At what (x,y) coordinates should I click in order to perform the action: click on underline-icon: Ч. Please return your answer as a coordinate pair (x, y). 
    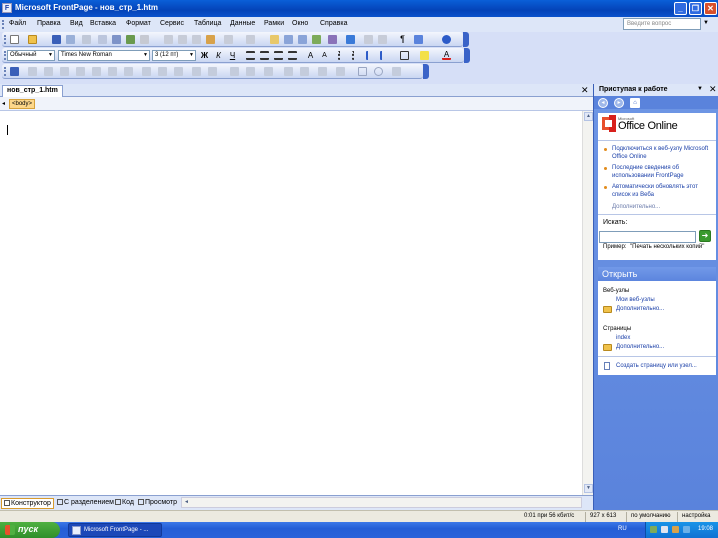
    Looking at the image, I should click on (232, 55).